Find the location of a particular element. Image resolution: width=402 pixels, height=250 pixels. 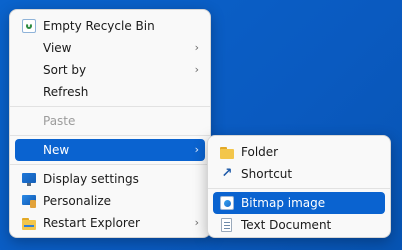

menu-item-label: Sort by is located at coordinates (65, 70).